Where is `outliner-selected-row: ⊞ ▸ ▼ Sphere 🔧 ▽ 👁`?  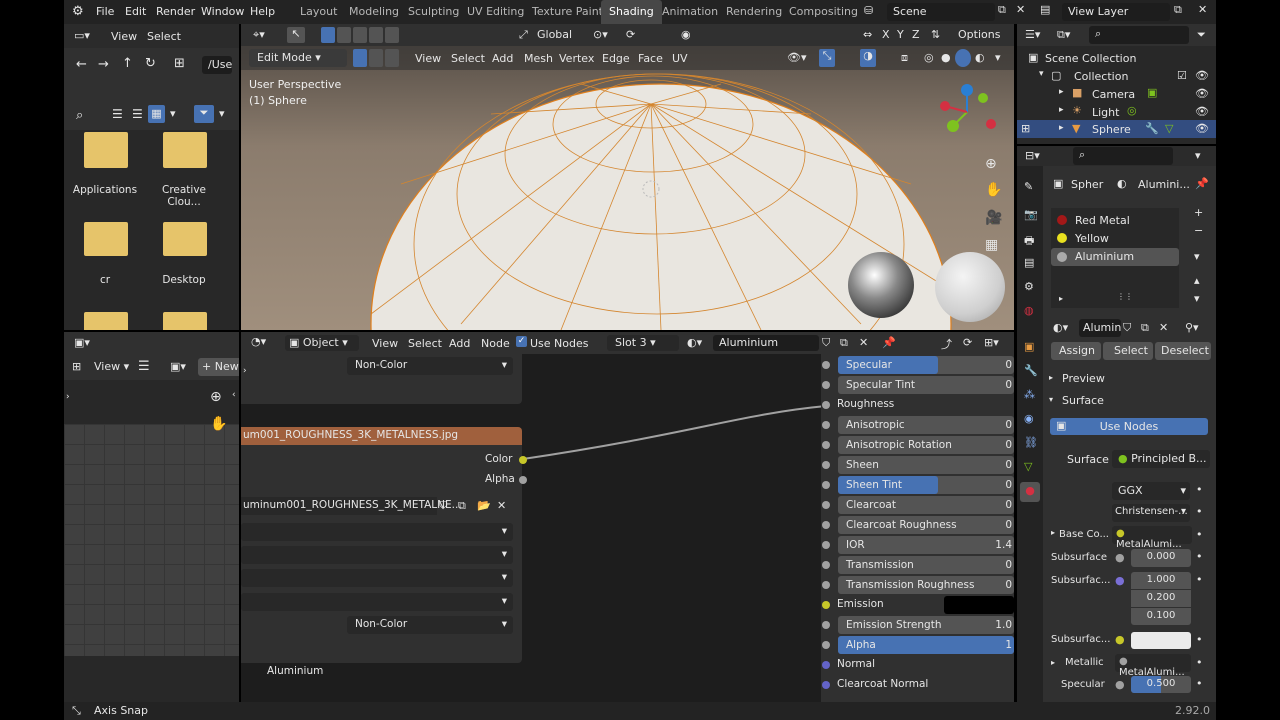
outliner-selected-row: ⊞ ▸ ▼ Sphere 🔧 ▽ 👁 is located at coordinates (1116, 129).